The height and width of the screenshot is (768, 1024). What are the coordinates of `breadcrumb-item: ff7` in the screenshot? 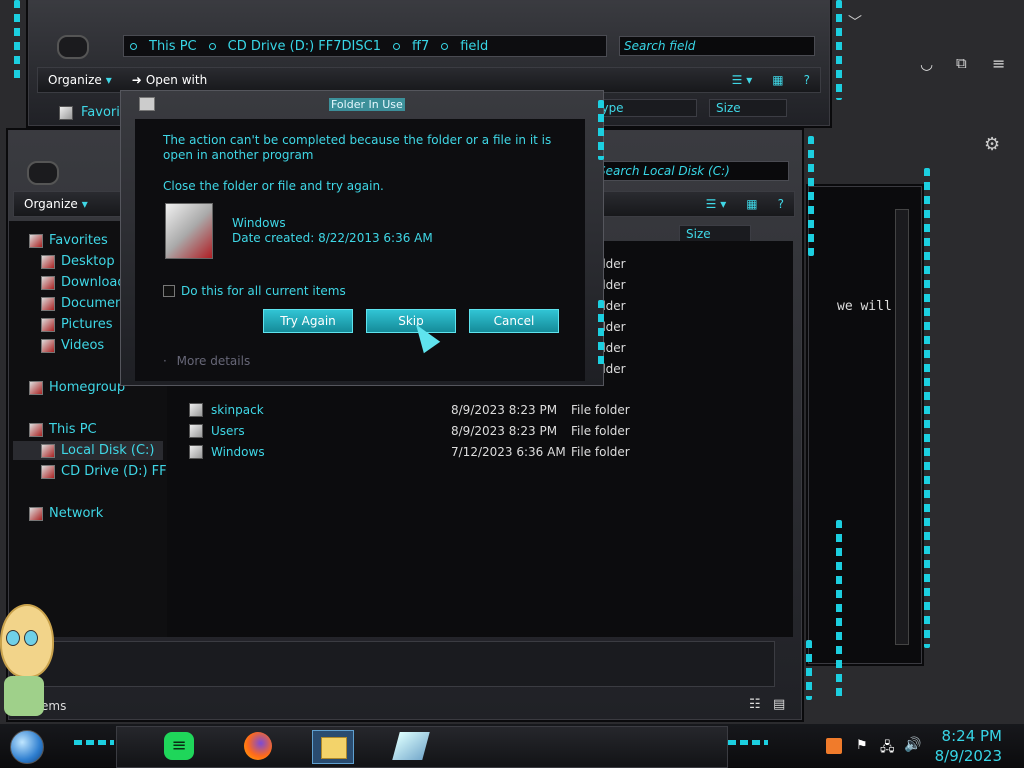 It's located at (420, 46).